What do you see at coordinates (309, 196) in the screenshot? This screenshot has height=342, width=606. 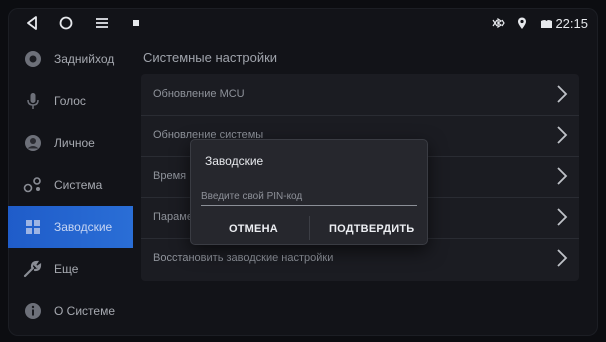 I see `pin-input` at bounding box center [309, 196].